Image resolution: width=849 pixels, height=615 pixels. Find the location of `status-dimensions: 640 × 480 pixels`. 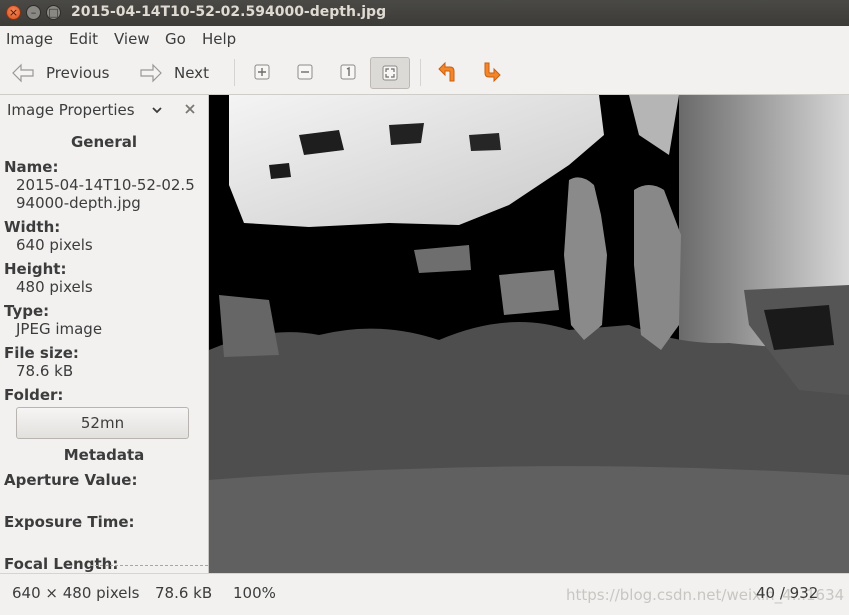

status-dimensions: 640 × 480 pixels is located at coordinates (76, 593).